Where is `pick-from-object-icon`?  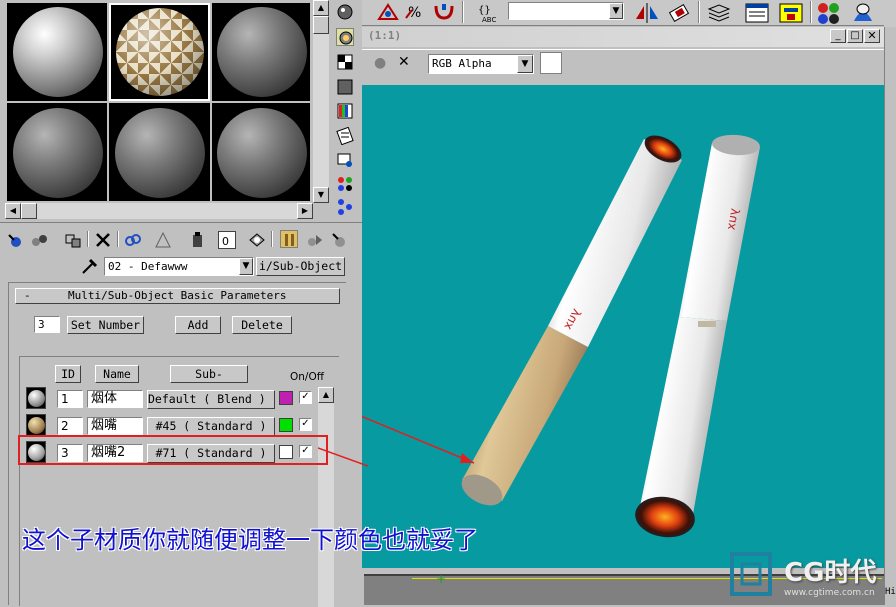 pick-from-object-icon is located at coordinates (339, 240).